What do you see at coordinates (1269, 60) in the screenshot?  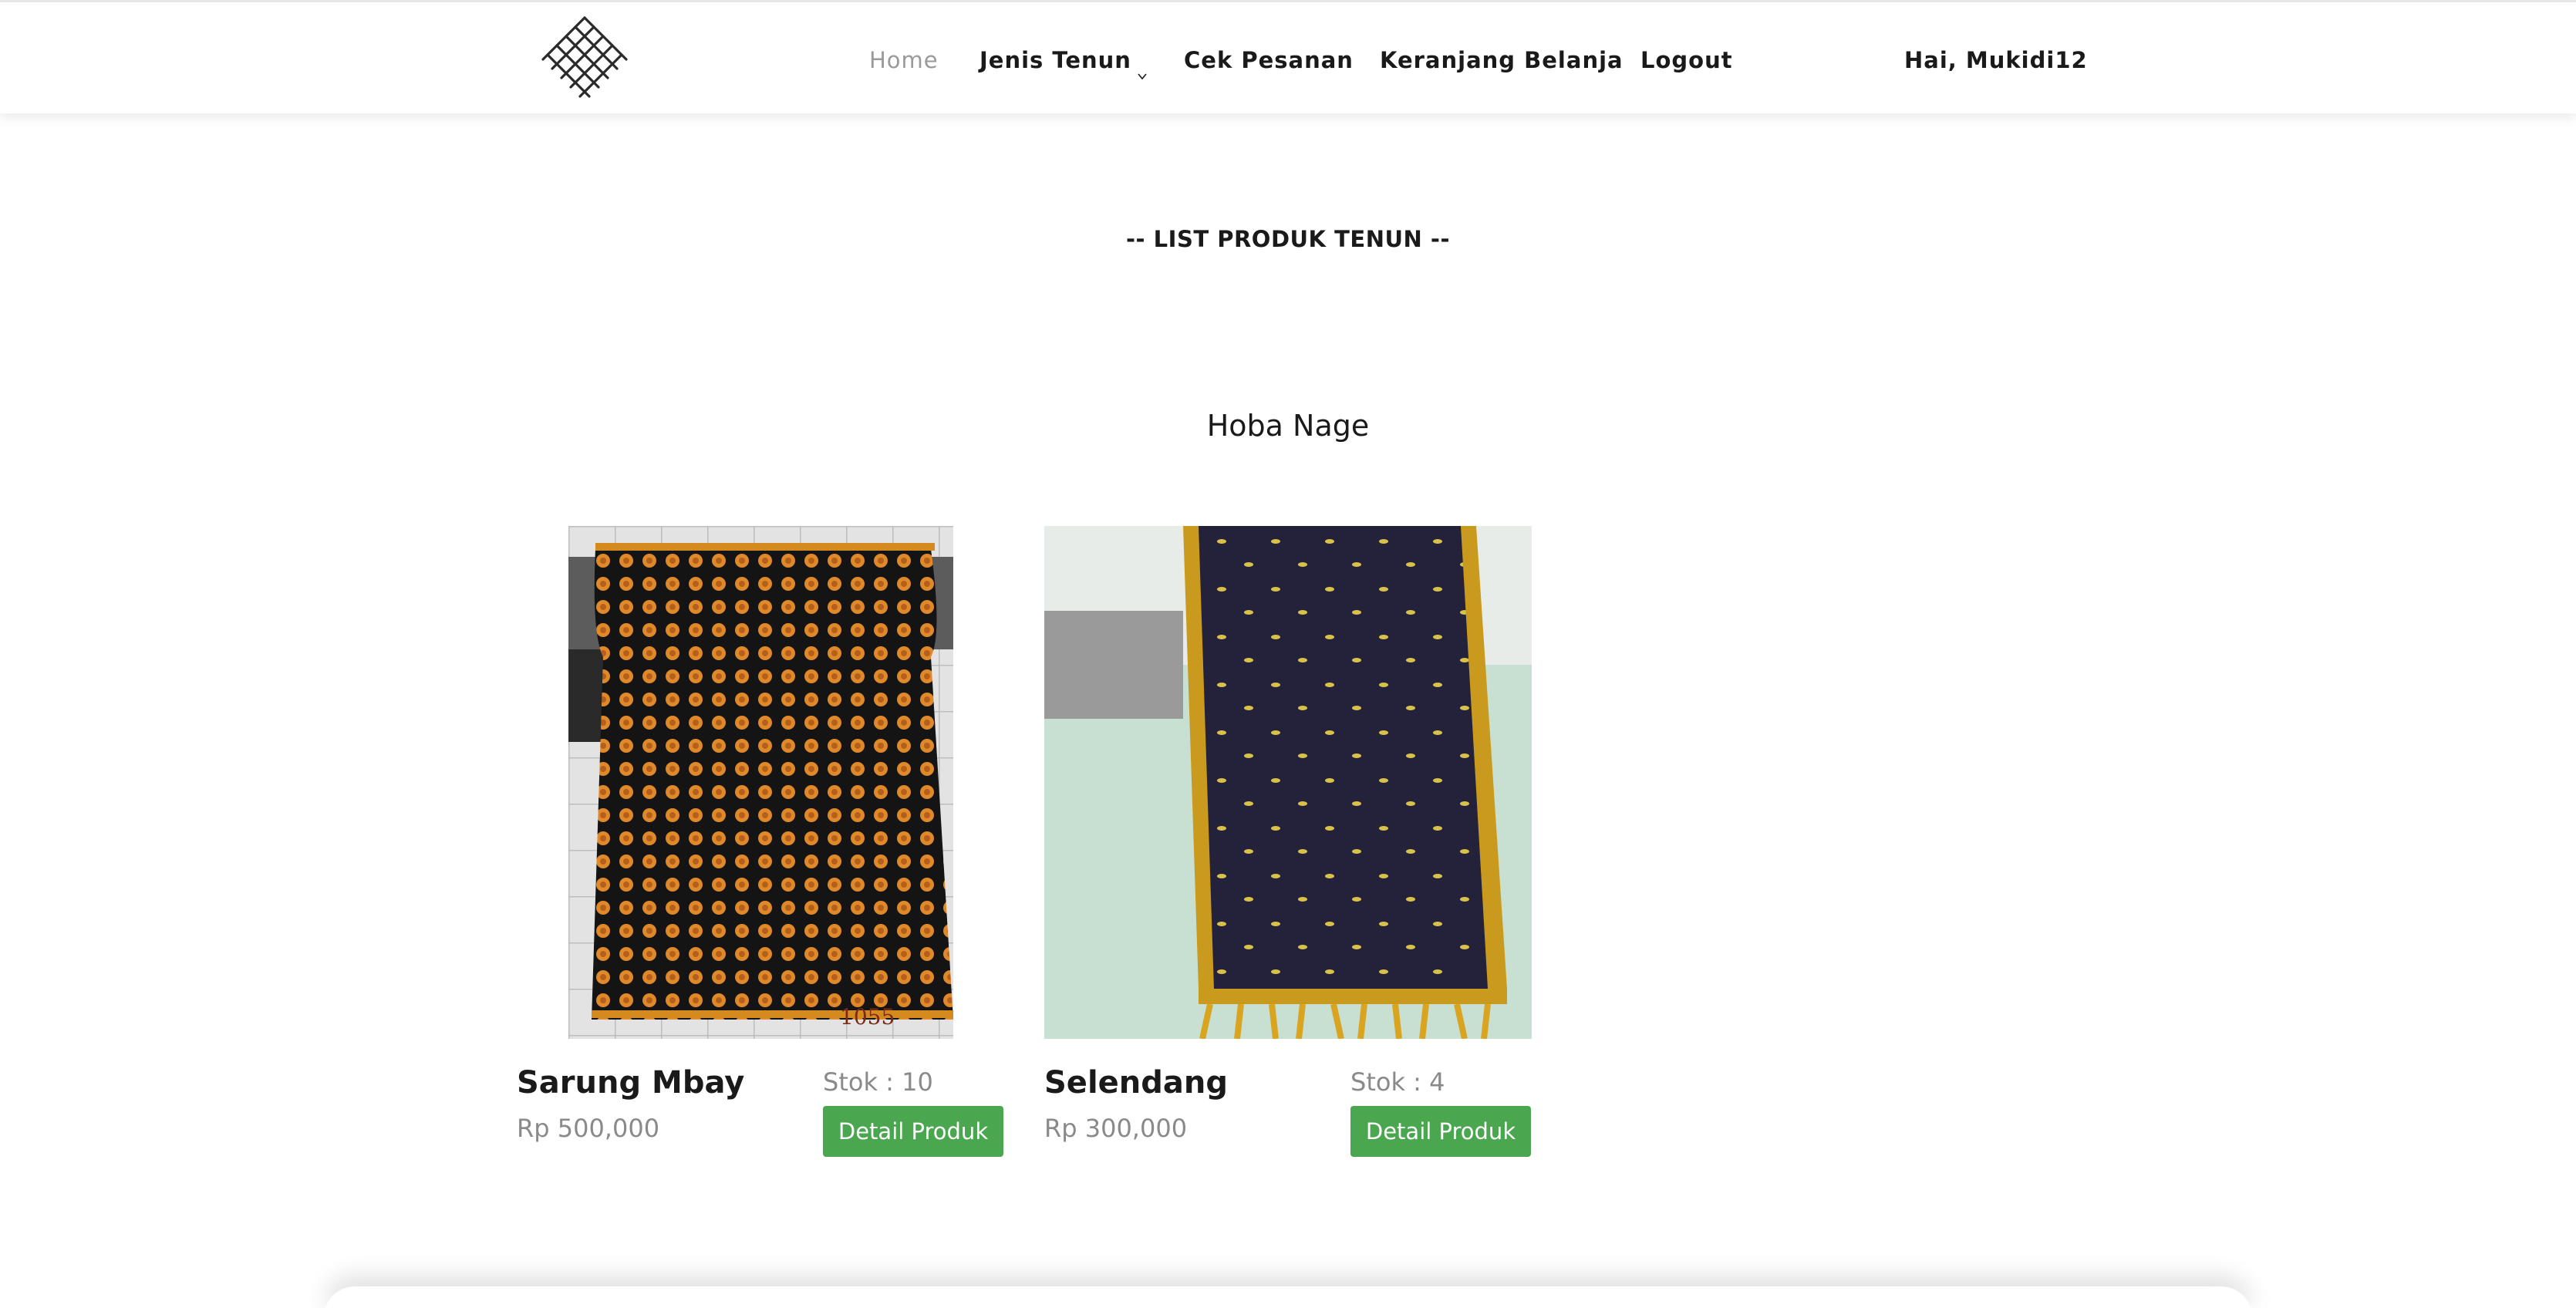 I see `nav-cek-pesanan: Cek Pesanan` at bounding box center [1269, 60].